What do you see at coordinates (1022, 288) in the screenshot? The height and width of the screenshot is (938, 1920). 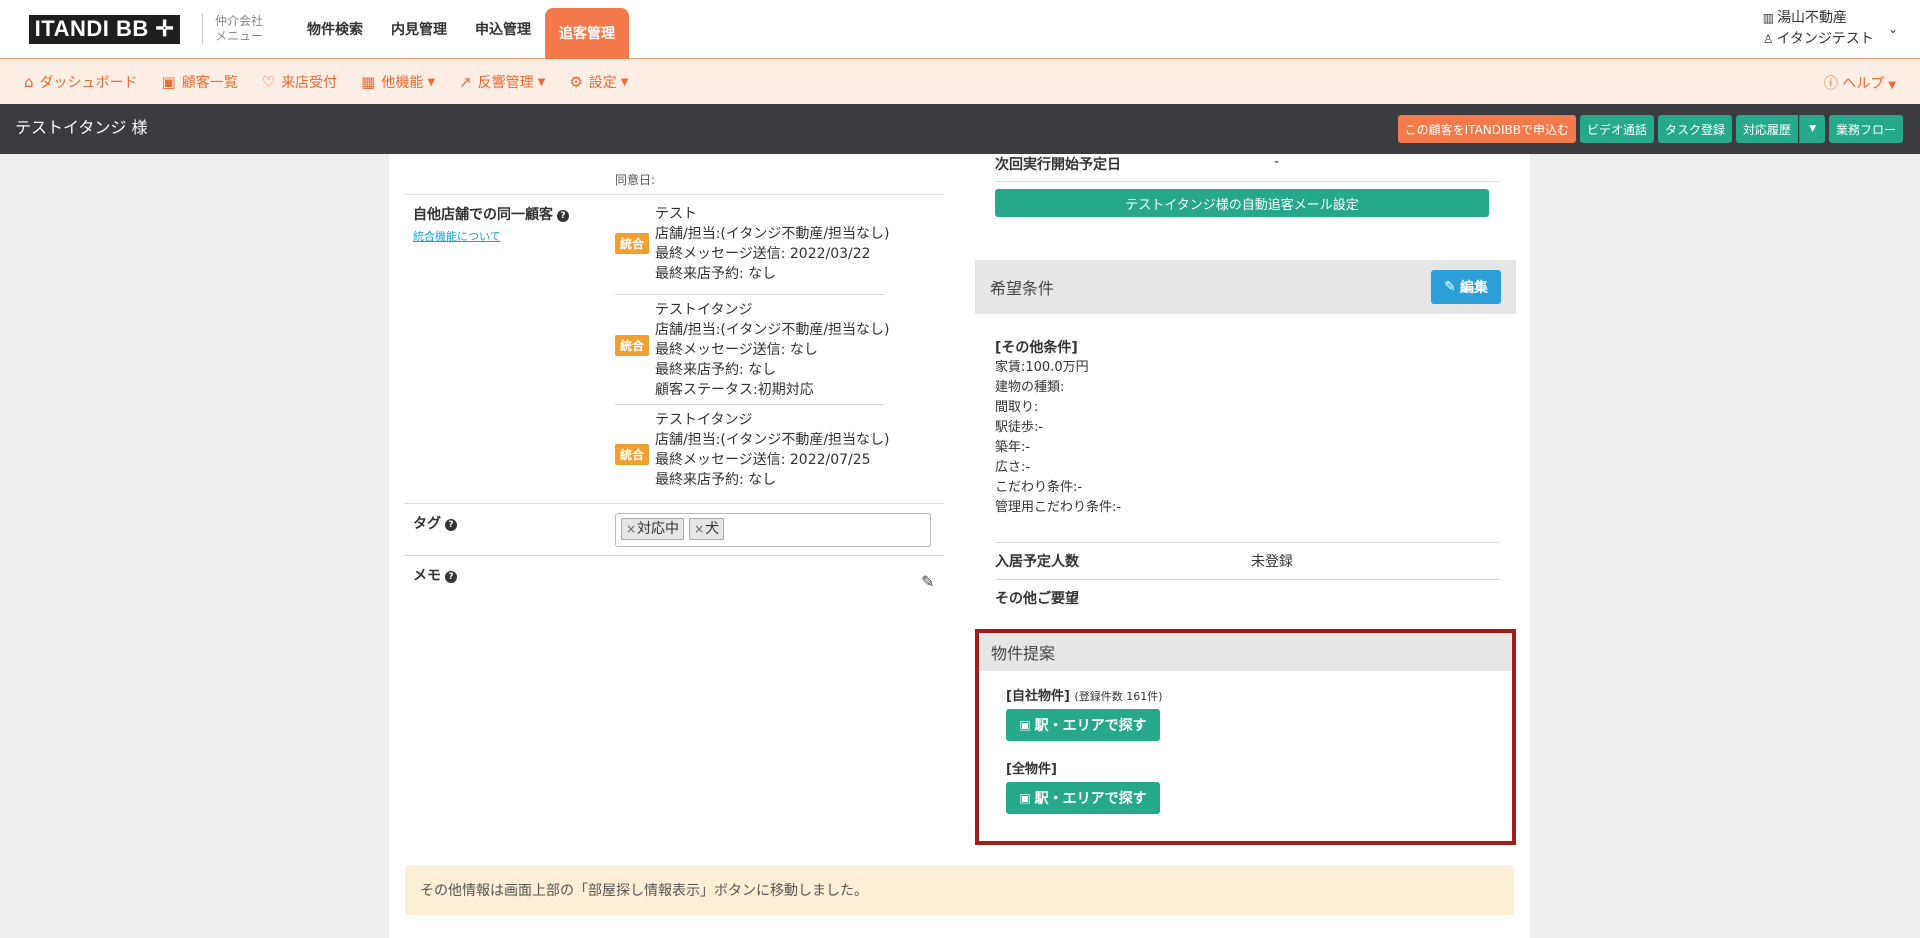 I see `wish-conditions-title: 希望条件` at bounding box center [1022, 288].